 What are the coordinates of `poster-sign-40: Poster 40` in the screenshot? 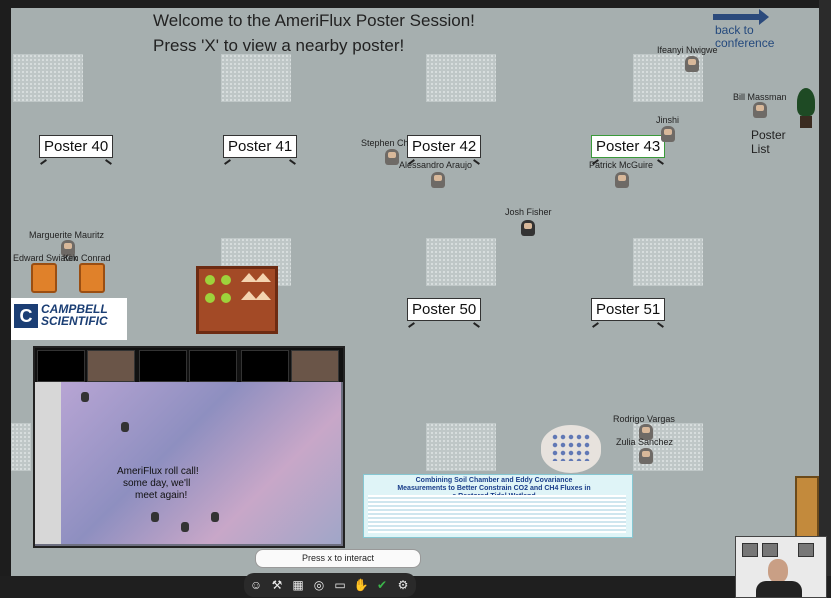 It's located at (76, 146).